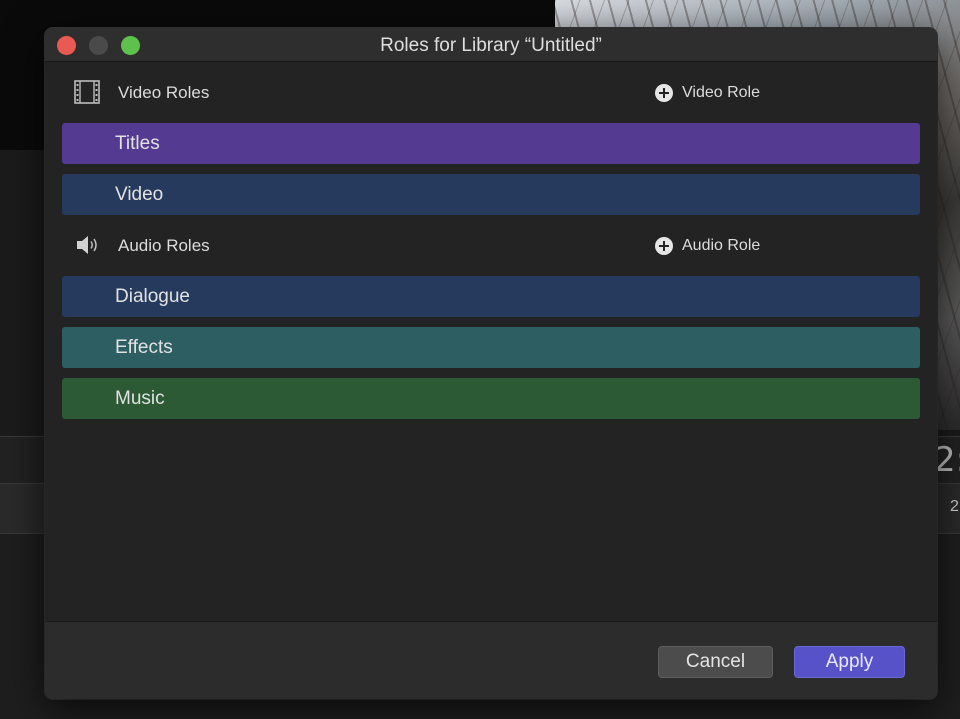  I want to click on role-label: Dialogue, so click(152, 296).